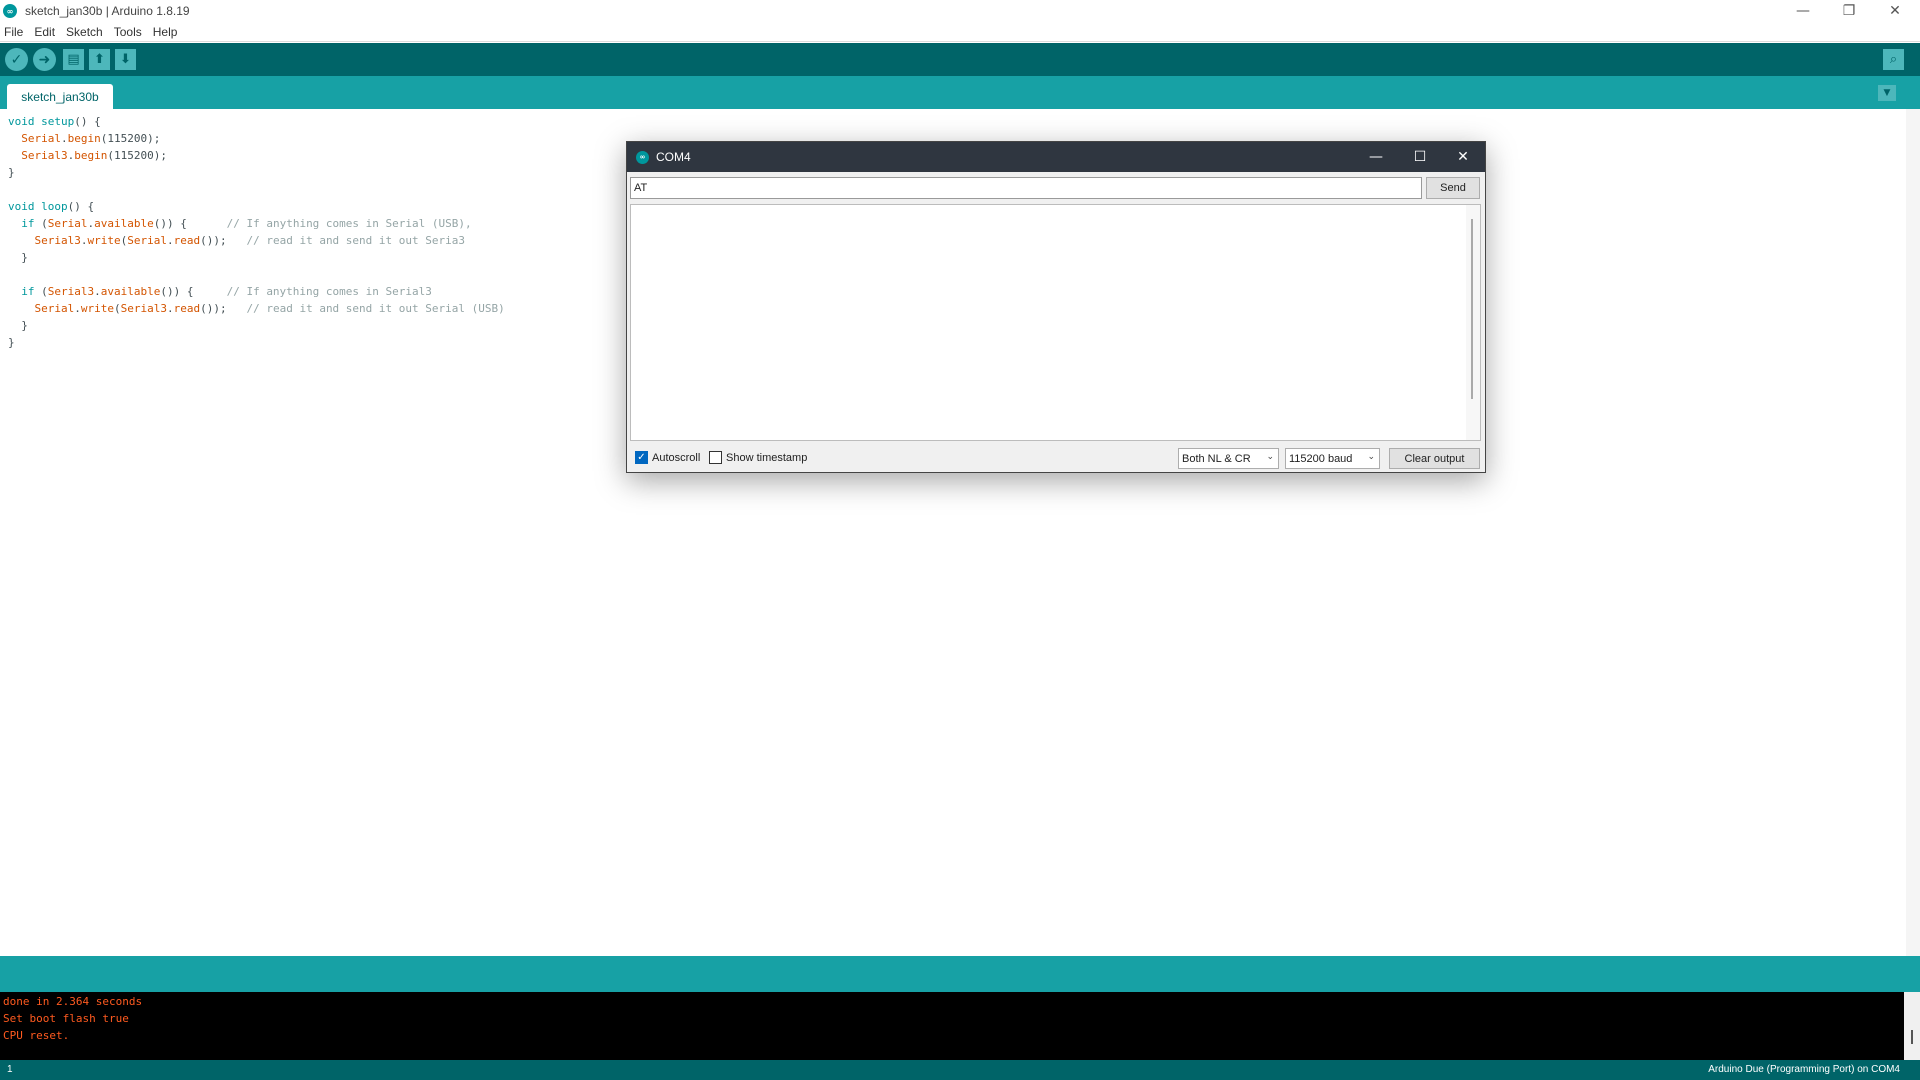 The width and height of the screenshot is (1920, 1080). What do you see at coordinates (107, 11) in the screenshot?
I see `window-title: sketch_jan30b | Arduino 1.8.19` at bounding box center [107, 11].